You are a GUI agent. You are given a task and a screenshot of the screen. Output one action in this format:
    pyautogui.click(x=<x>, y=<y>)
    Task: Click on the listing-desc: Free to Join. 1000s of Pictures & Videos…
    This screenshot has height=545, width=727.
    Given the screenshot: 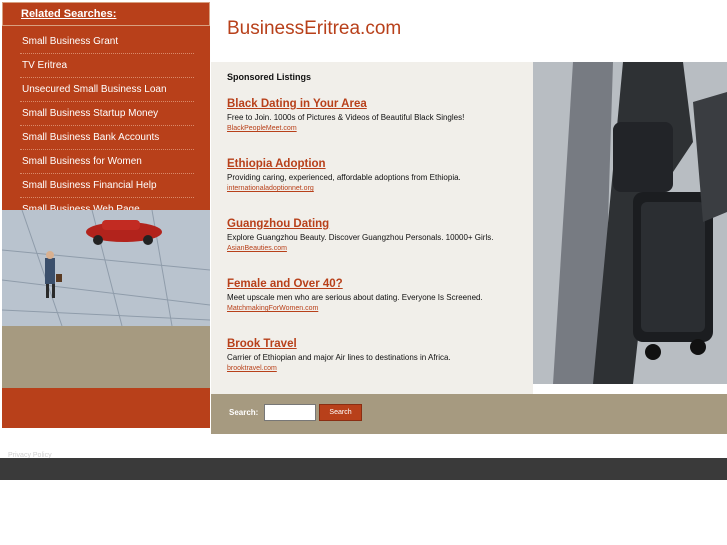 What is the action you would take?
    pyautogui.click(x=346, y=117)
    